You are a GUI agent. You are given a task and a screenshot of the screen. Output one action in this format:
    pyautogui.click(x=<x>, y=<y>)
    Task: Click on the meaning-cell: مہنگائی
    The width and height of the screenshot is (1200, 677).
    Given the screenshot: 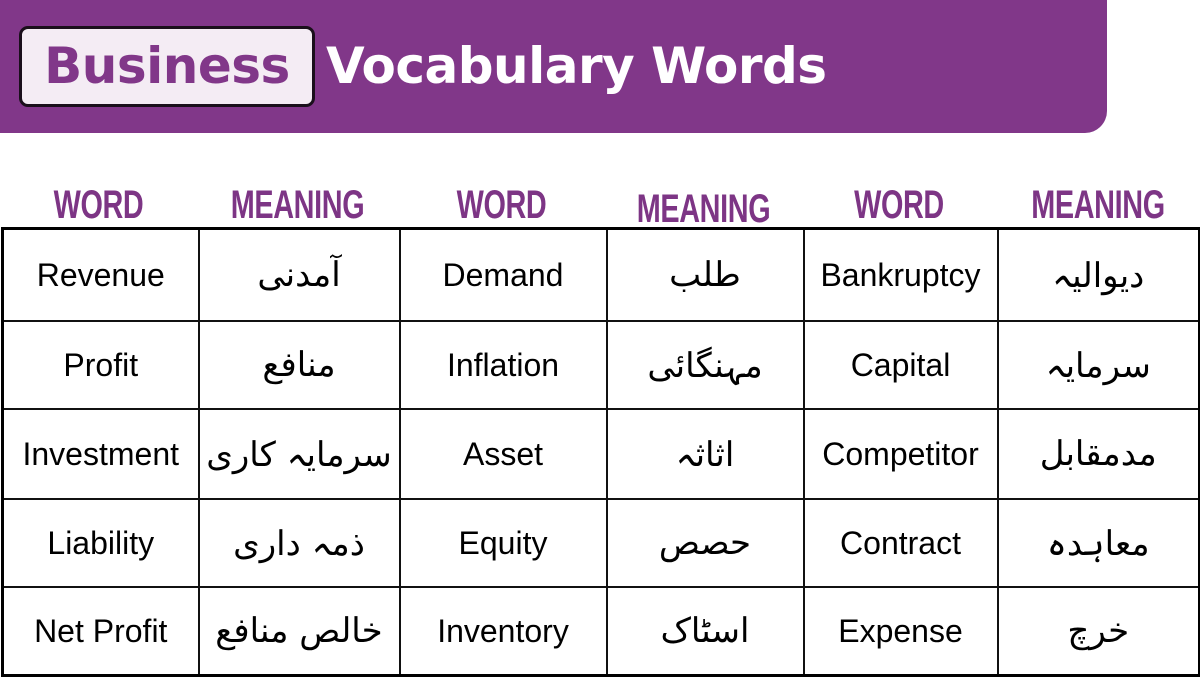 What is the action you would take?
    pyautogui.click(x=705, y=365)
    